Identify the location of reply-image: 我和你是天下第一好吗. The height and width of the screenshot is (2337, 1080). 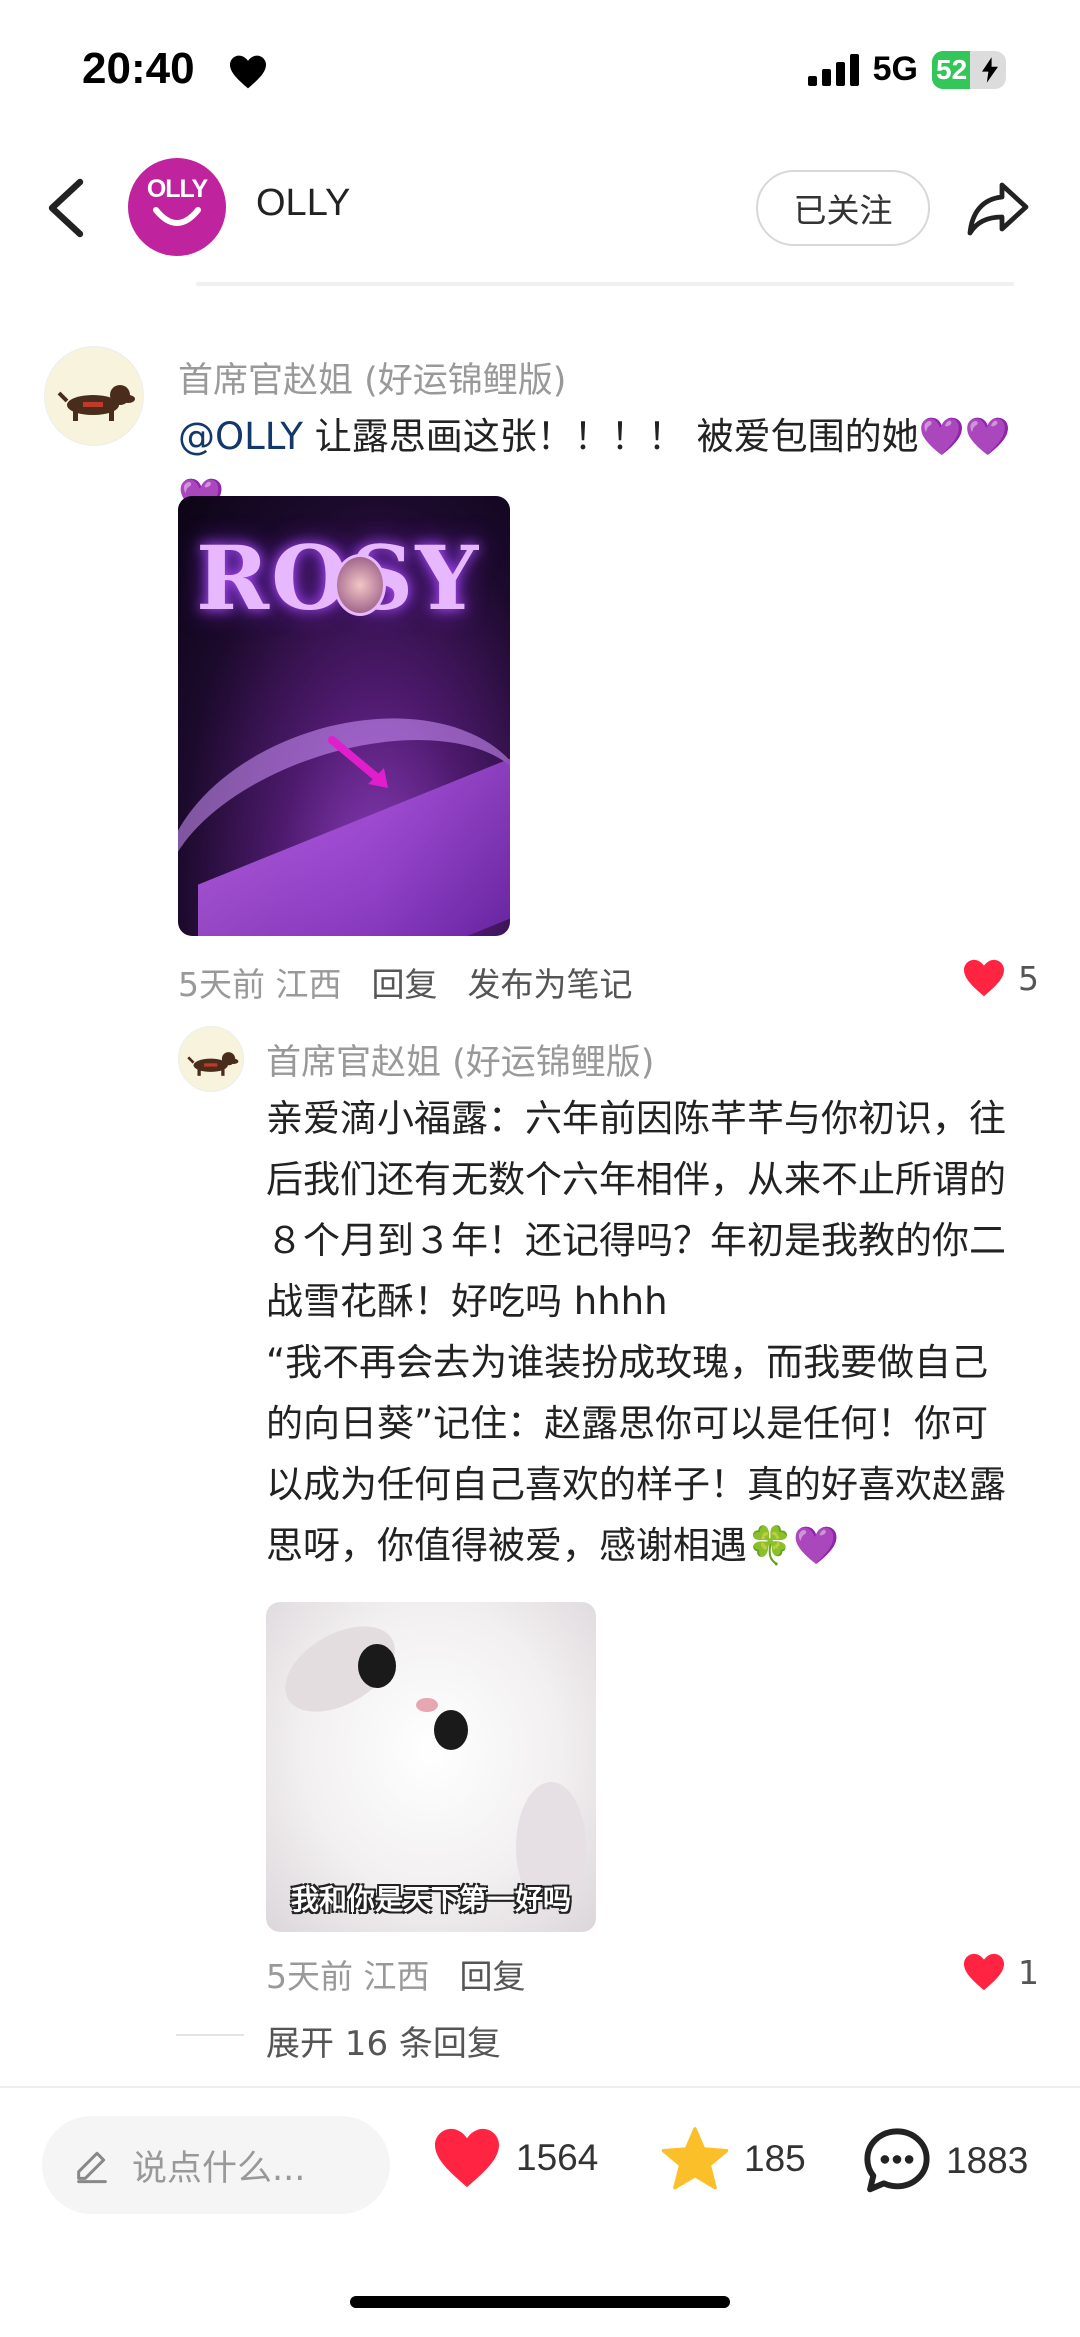
(431, 1767).